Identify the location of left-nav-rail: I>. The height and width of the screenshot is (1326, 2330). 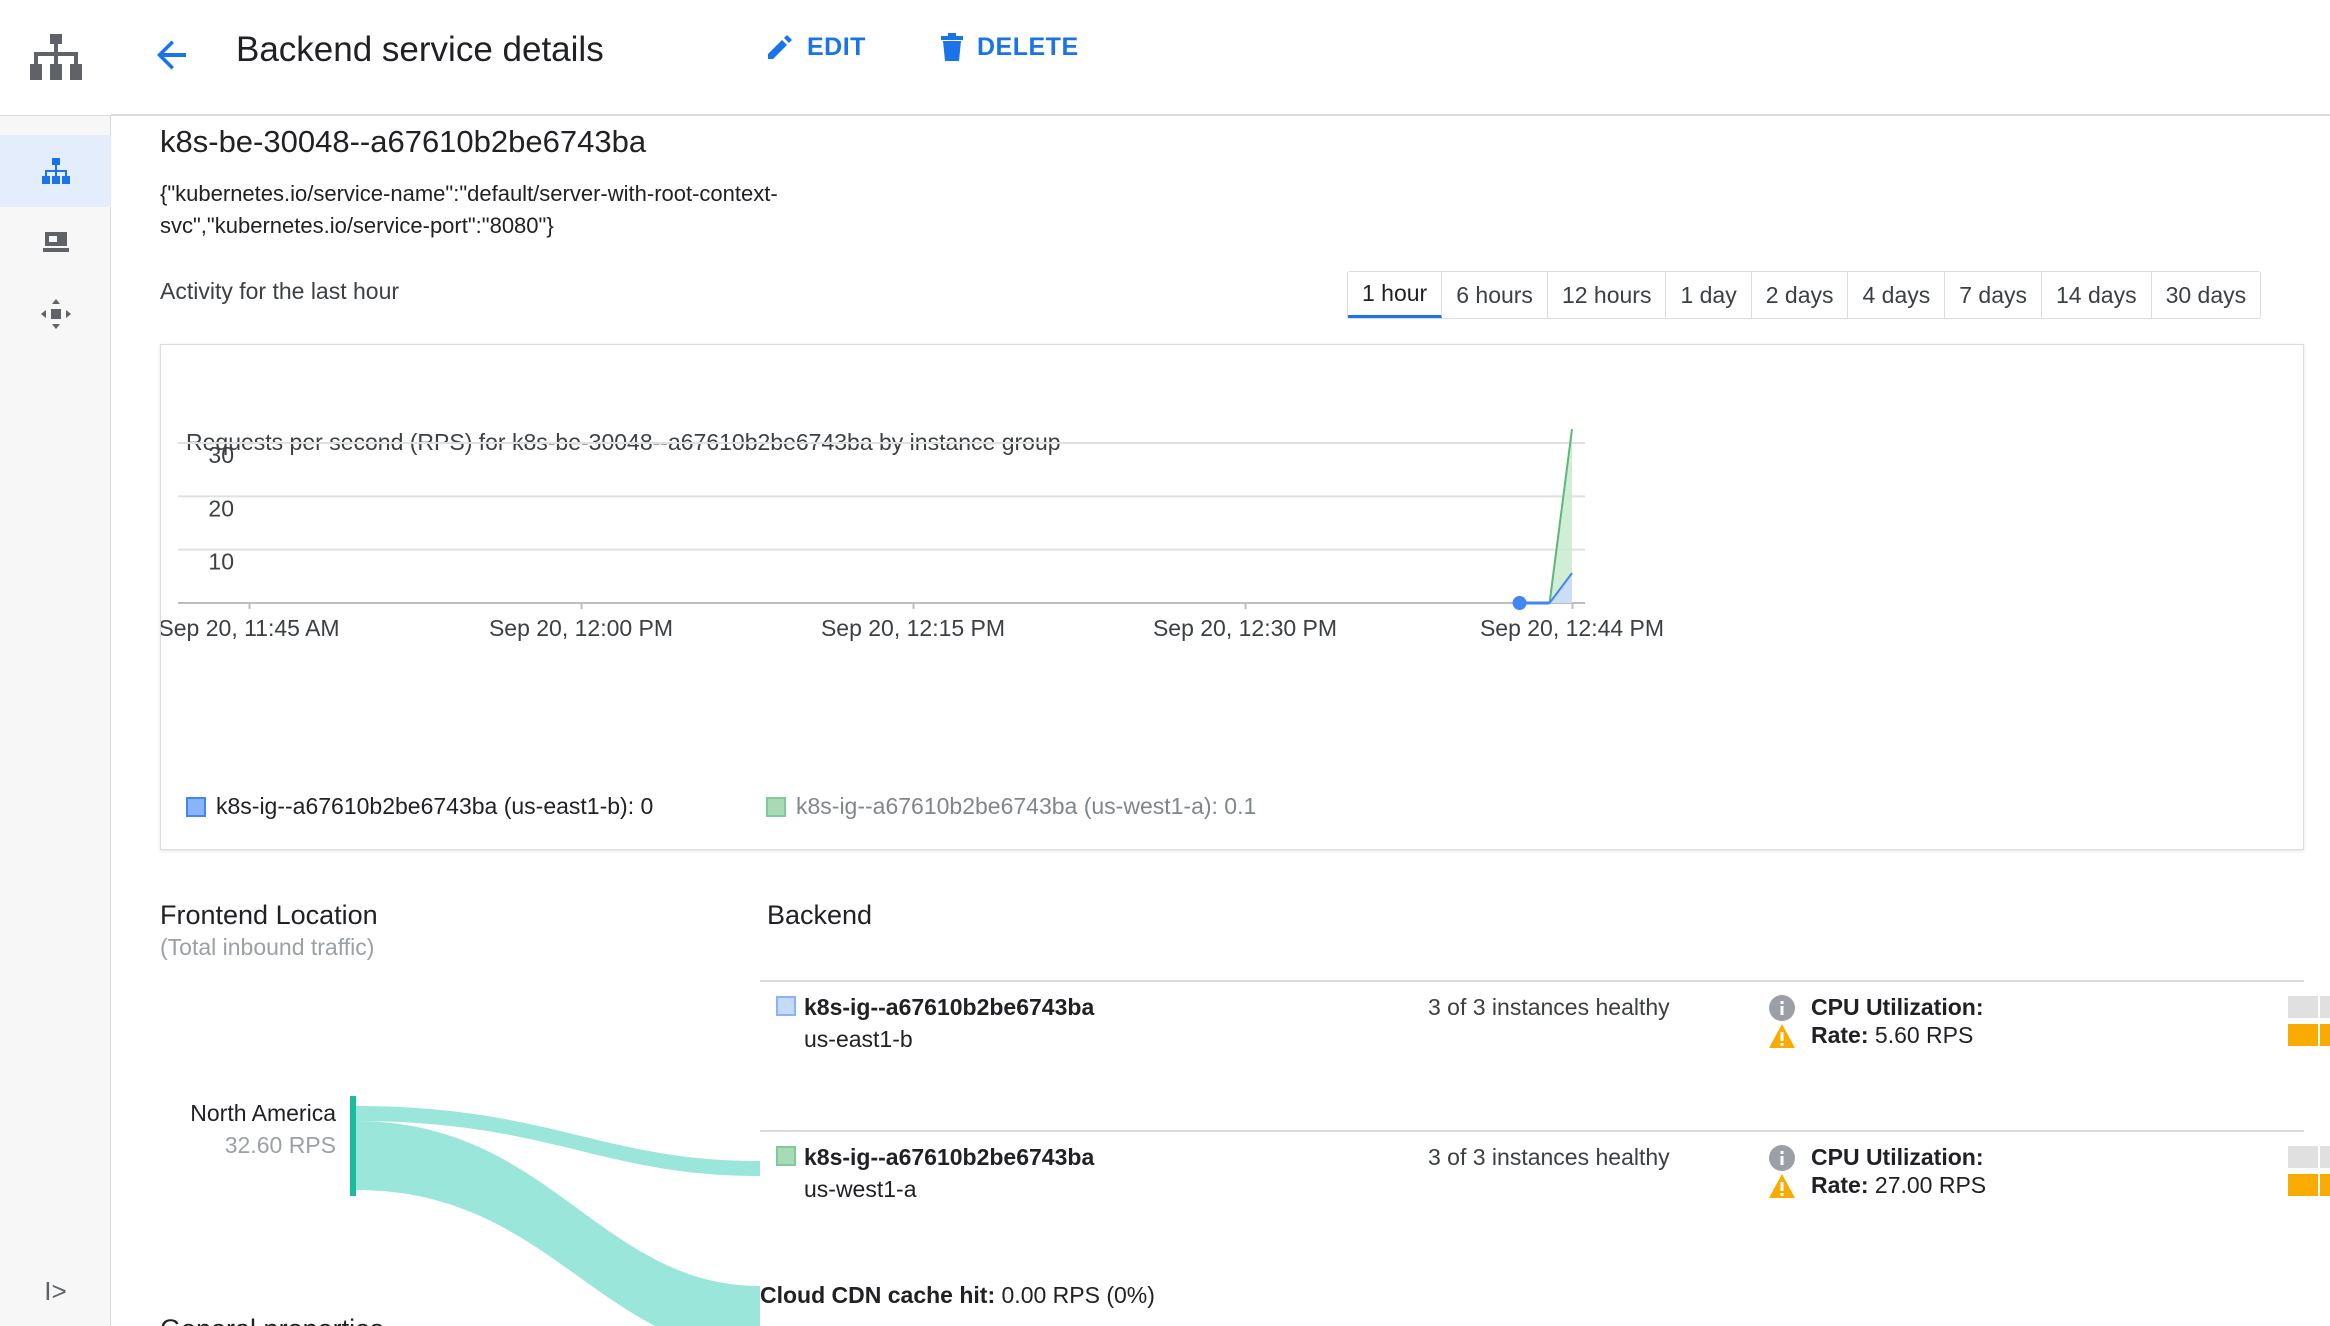
(55, 663).